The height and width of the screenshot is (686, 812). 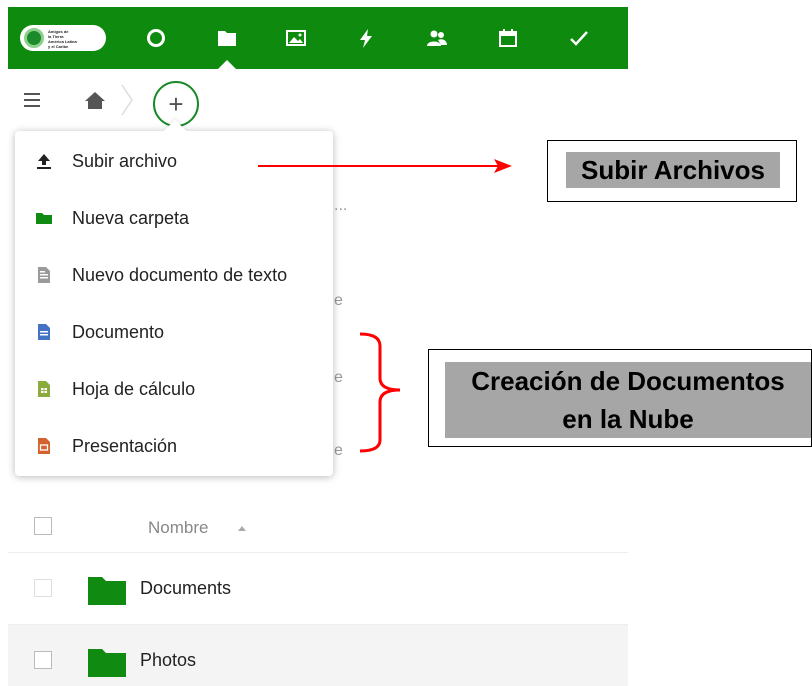 I want to click on home-icon, so click(x=95, y=100).